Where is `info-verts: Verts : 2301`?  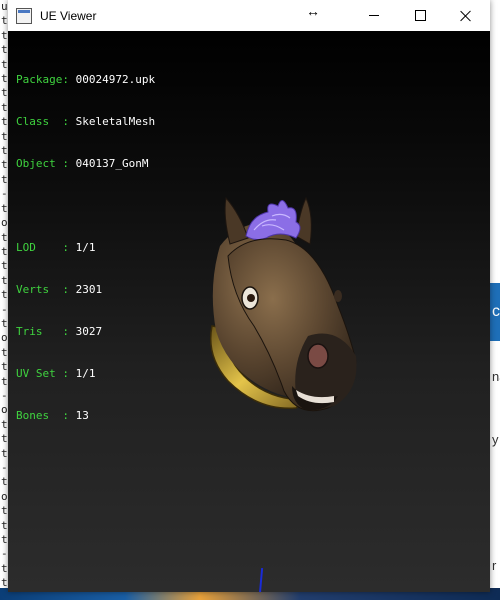 info-verts: Verts : 2301 is located at coordinates (85, 290).